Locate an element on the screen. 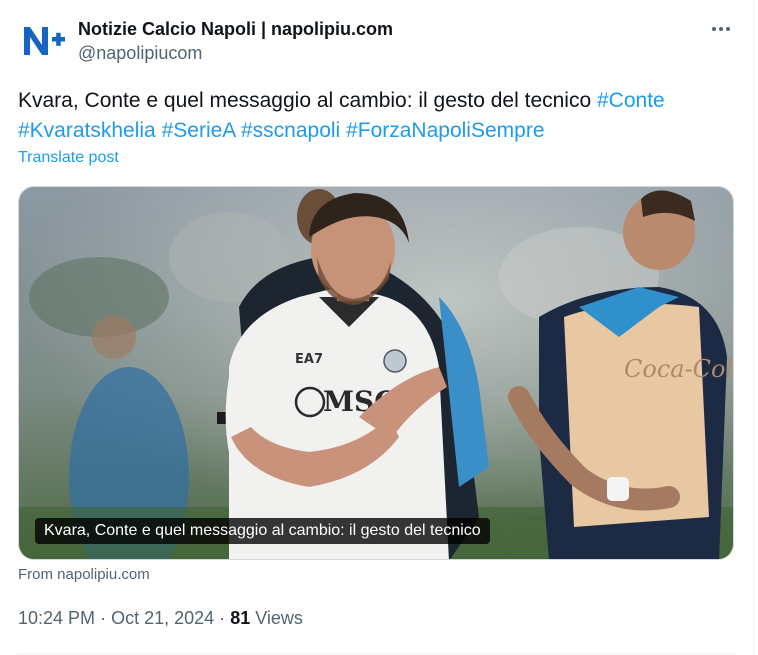 The image size is (758, 655). post-time: 10:24 PM is located at coordinates (56, 618).